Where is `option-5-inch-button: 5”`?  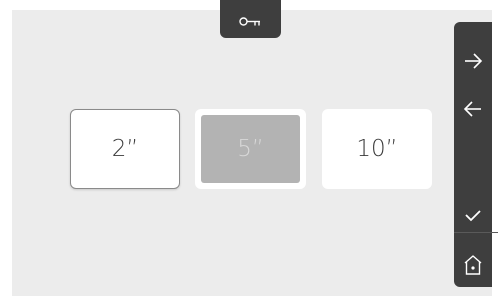
option-5-inch-button: 5” is located at coordinates (250, 149).